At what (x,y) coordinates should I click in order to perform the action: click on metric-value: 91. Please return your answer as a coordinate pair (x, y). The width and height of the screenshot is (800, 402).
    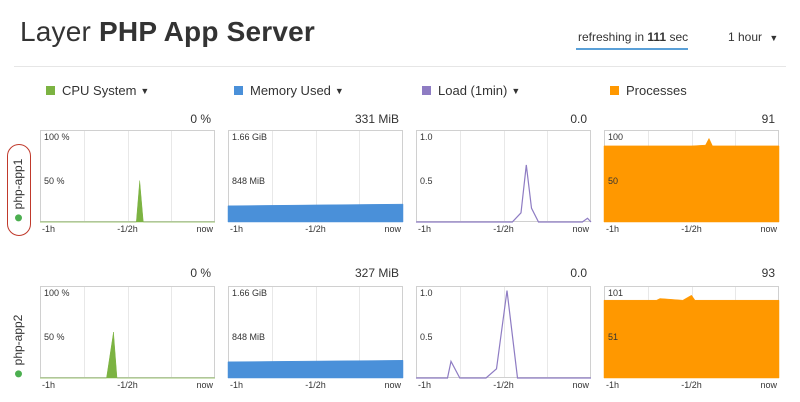
    Looking at the image, I should click on (768, 119).